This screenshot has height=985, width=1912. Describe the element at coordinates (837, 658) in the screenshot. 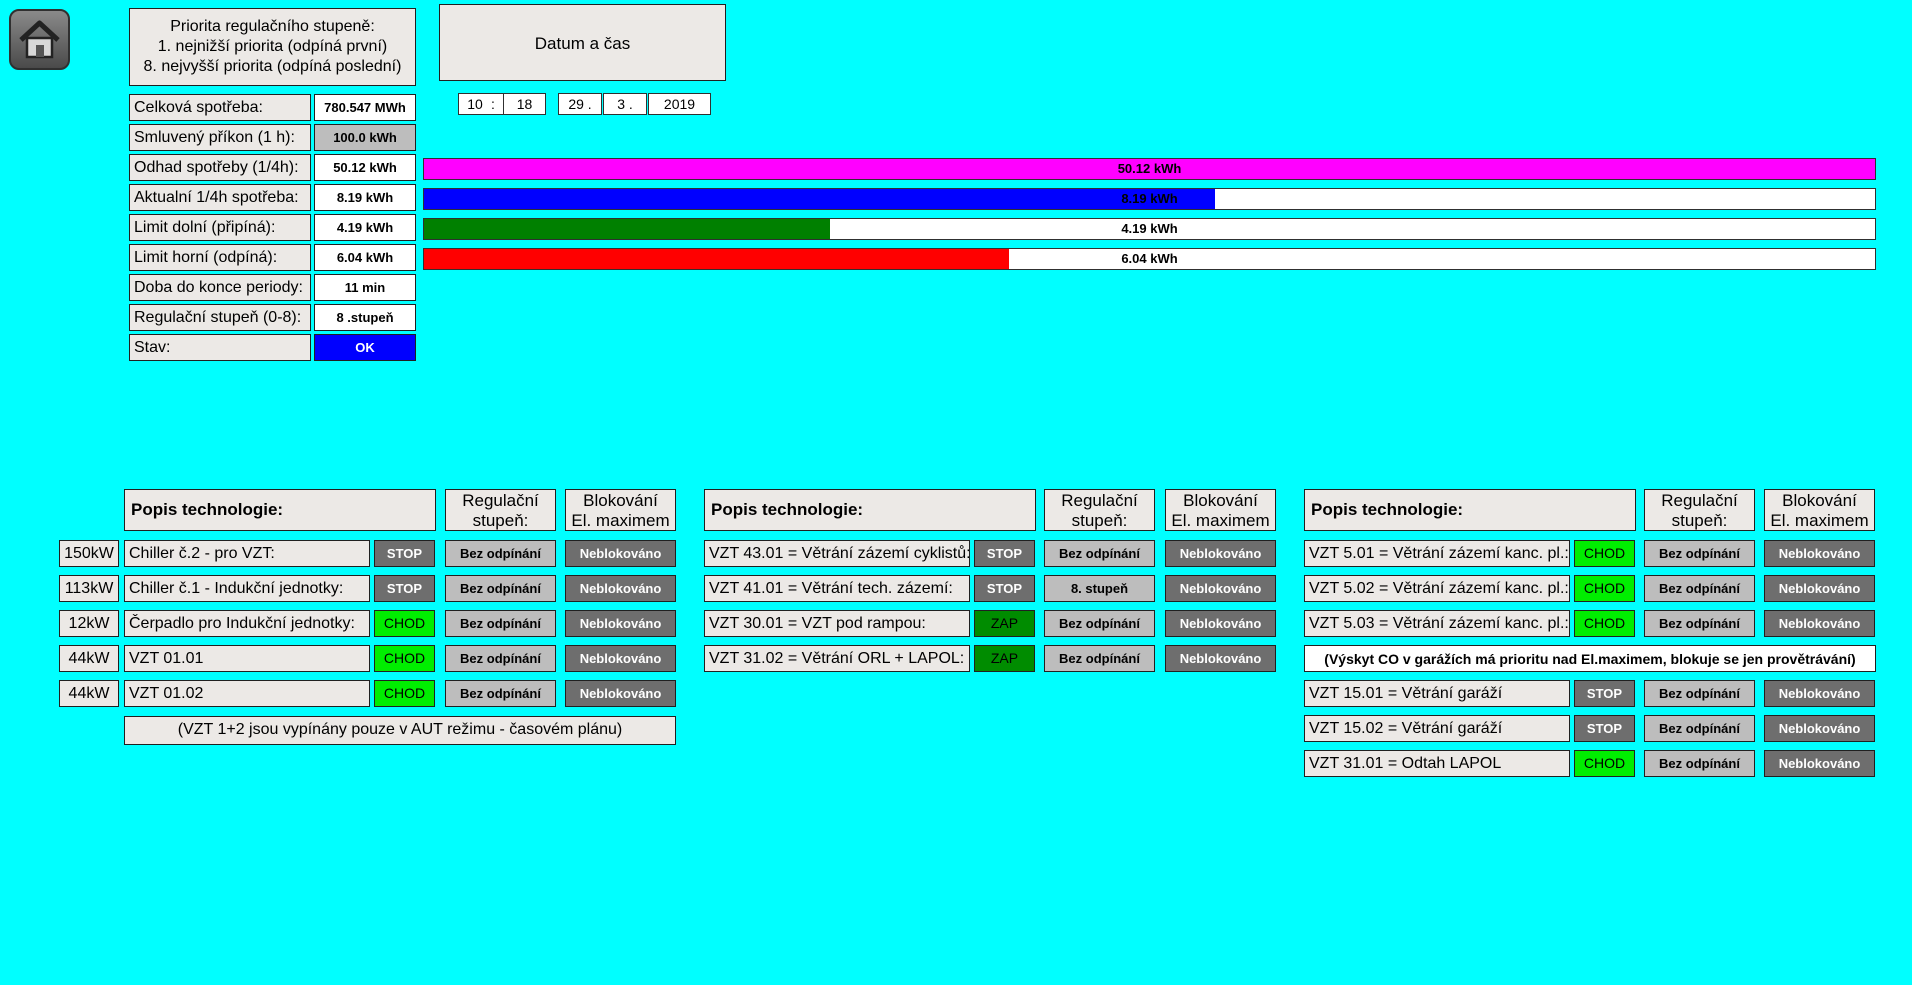

I see `technology-label: VZT 31.02 = Větrání ORL + LAPOL:` at that location.